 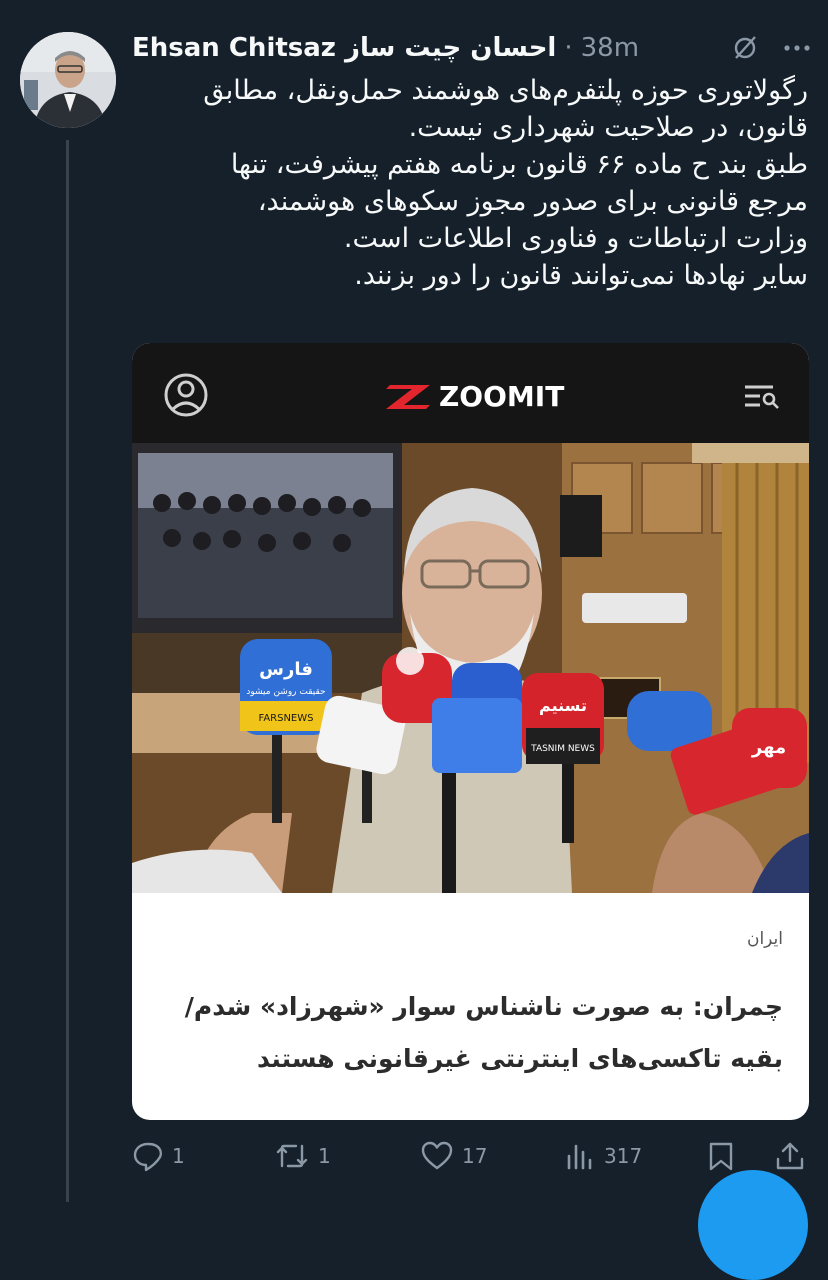 What do you see at coordinates (753, 1225) in the screenshot?
I see `compose-fab` at bounding box center [753, 1225].